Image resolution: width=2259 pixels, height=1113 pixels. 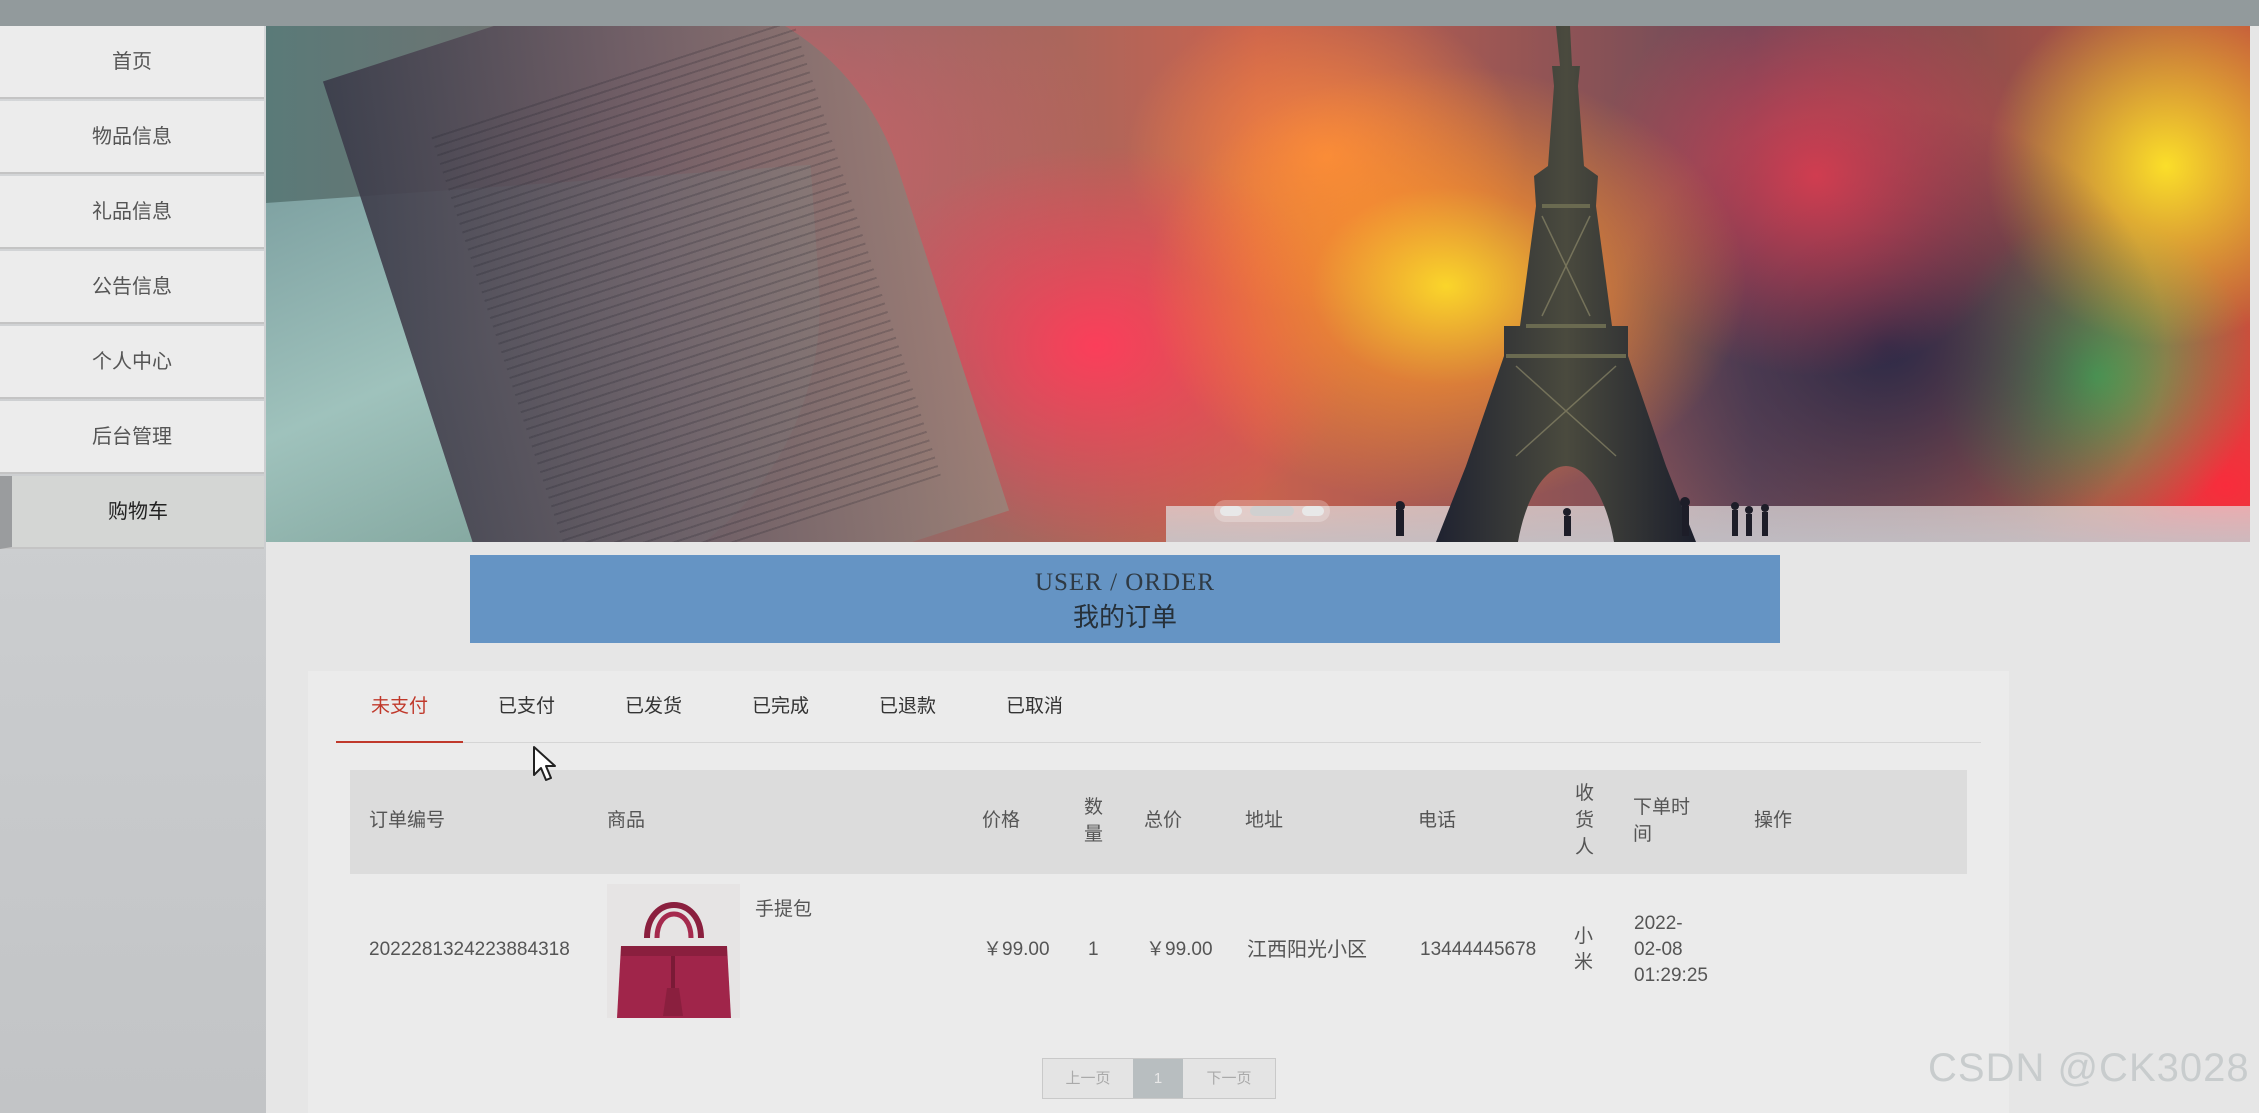 I want to click on mouse-cursor-icon, so click(x=544, y=763).